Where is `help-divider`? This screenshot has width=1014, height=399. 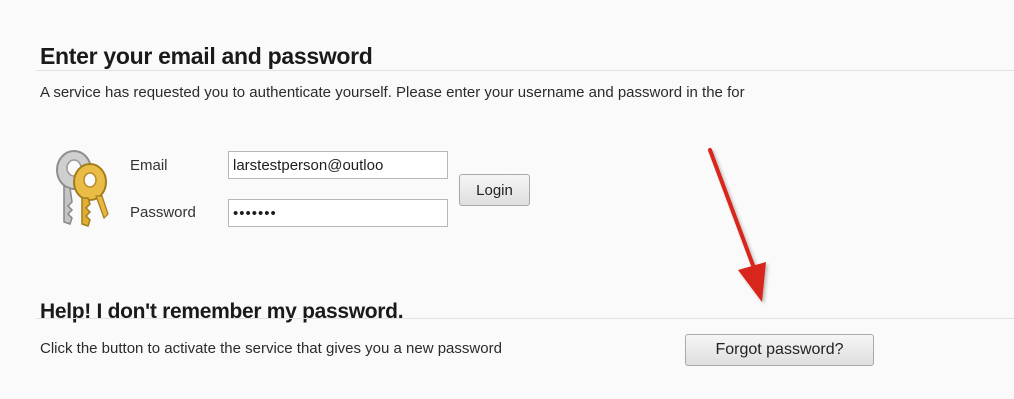 help-divider is located at coordinates (525, 318).